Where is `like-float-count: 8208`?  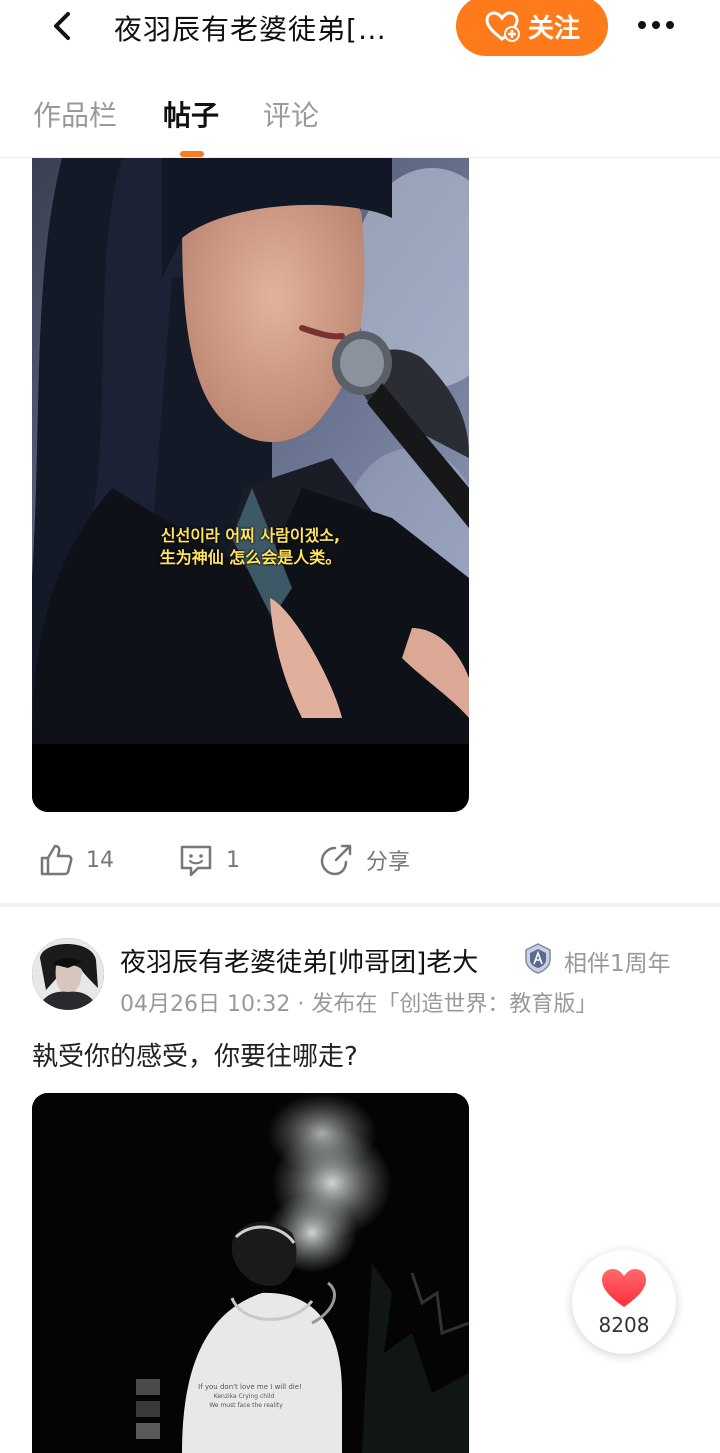 like-float-count: 8208 is located at coordinates (624, 1325).